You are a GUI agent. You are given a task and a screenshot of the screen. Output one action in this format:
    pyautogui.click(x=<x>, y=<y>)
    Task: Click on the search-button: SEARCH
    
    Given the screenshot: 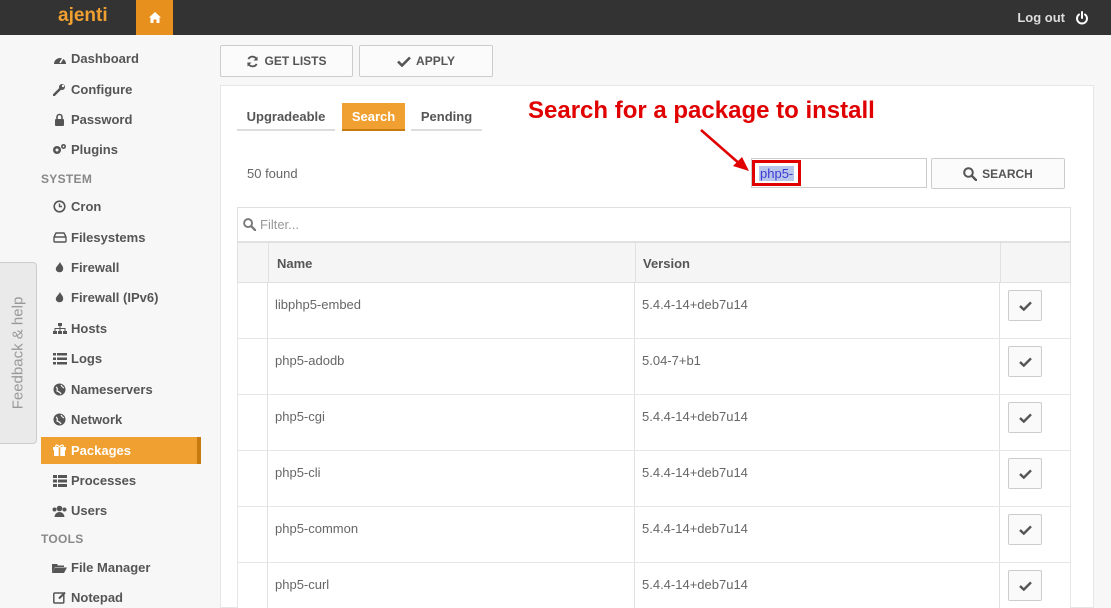 What is the action you would take?
    pyautogui.click(x=998, y=173)
    